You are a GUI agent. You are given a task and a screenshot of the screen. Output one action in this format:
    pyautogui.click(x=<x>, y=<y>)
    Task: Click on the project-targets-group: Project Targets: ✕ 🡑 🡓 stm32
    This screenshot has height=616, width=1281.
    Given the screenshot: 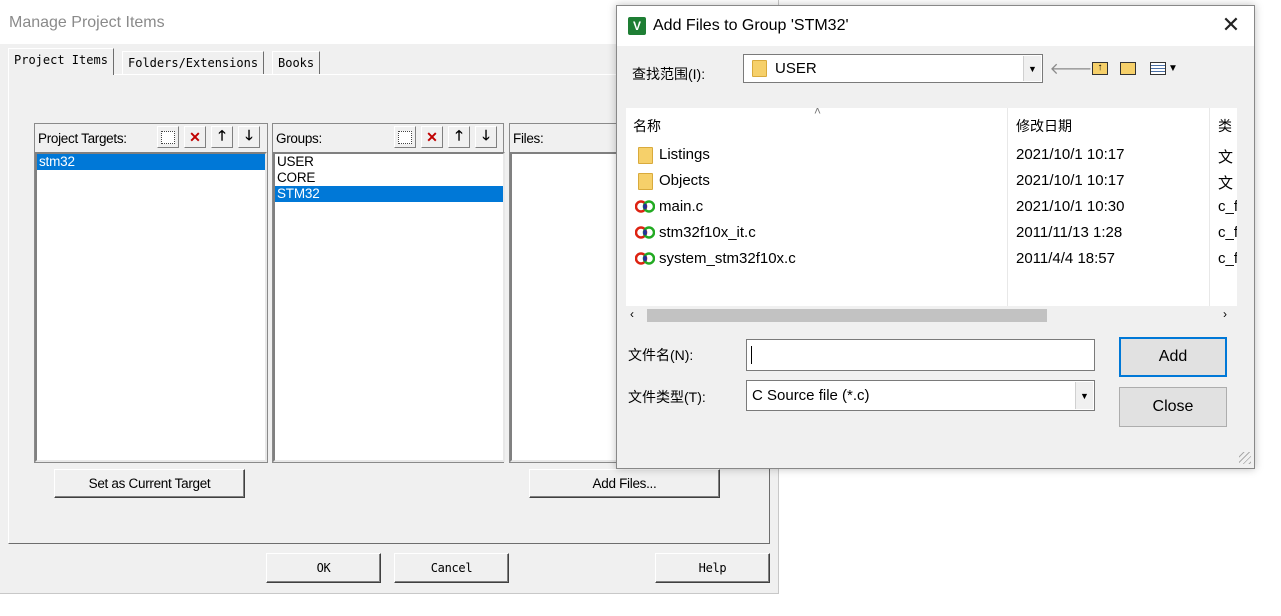 What is the action you would take?
    pyautogui.click(x=151, y=293)
    